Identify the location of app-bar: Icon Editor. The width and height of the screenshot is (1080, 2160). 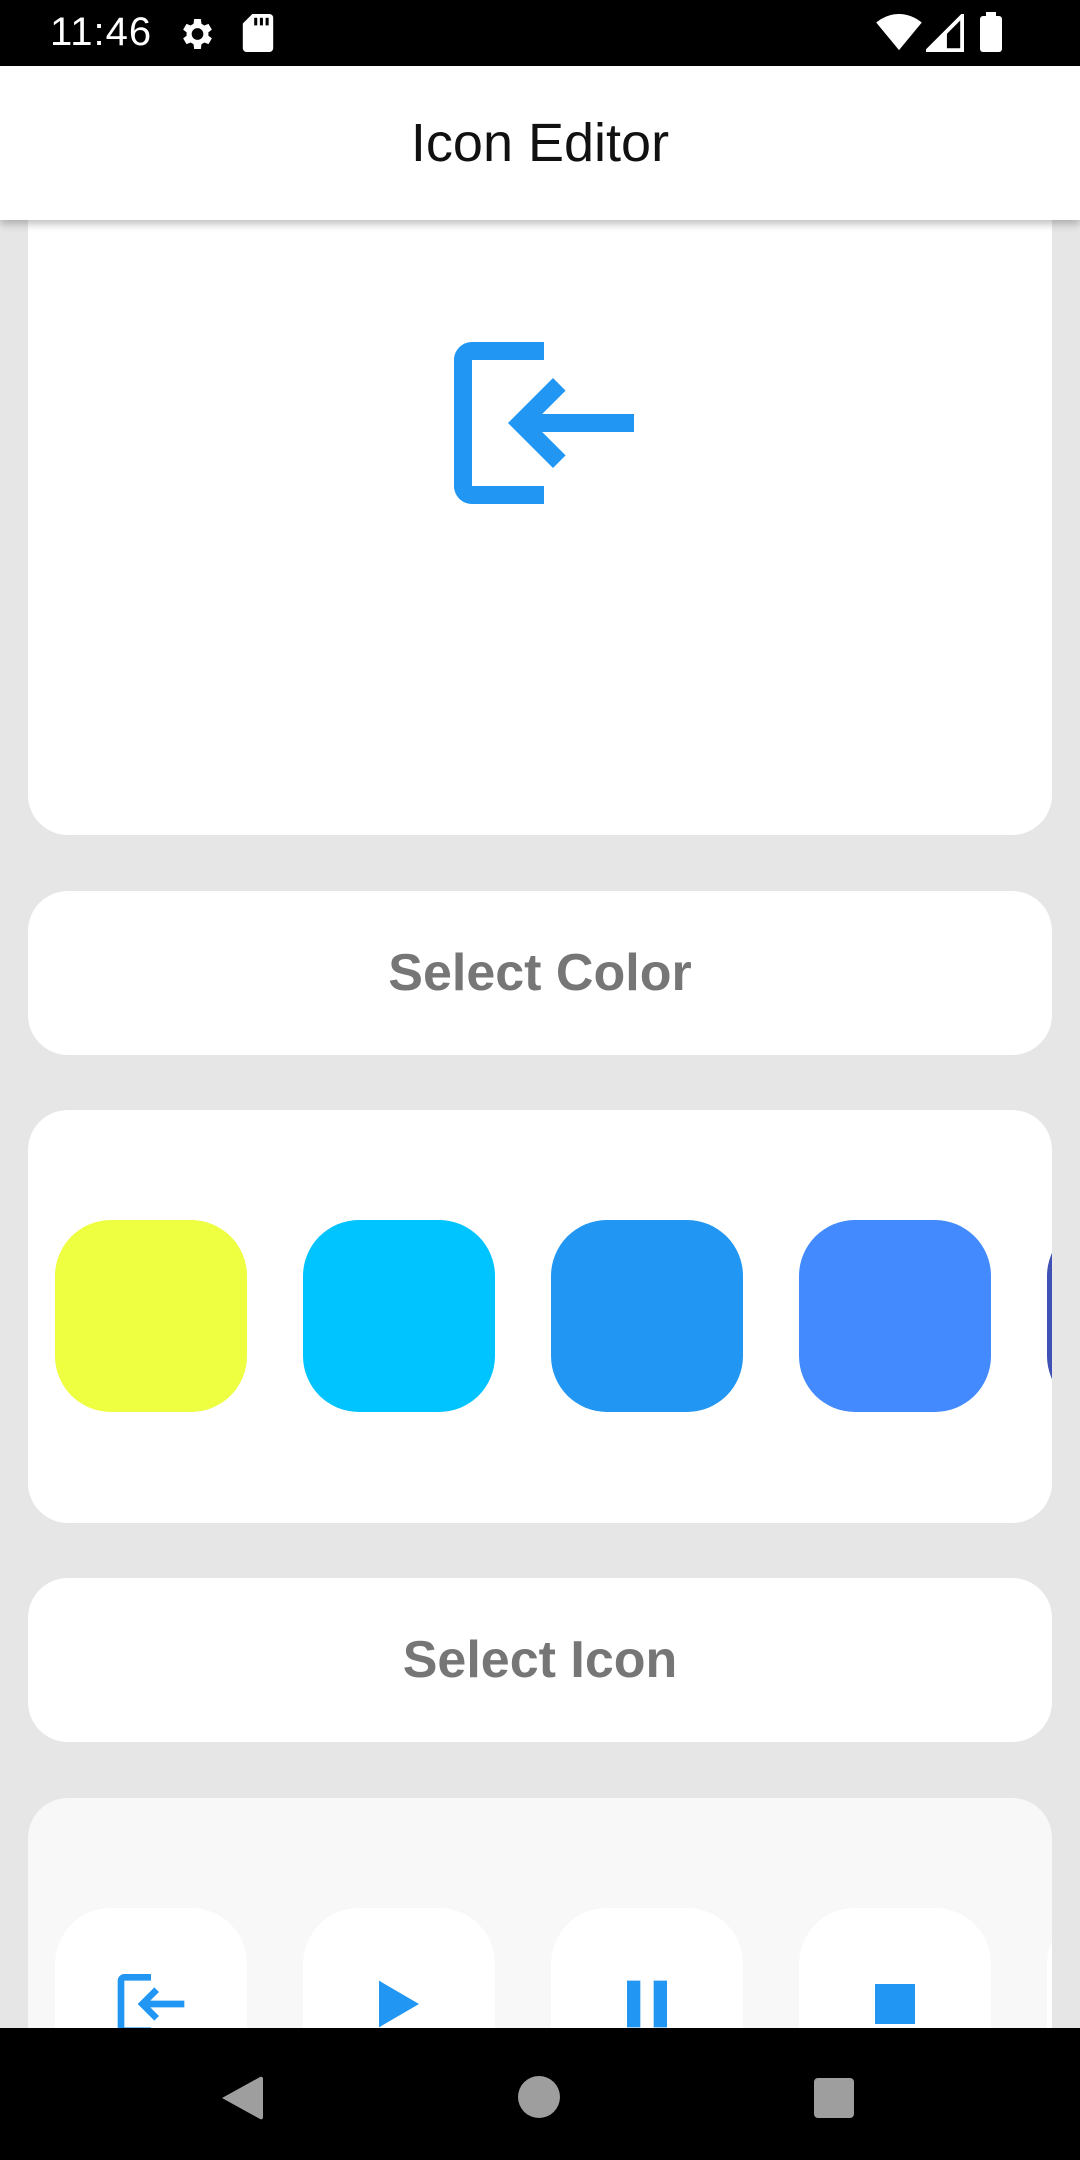
(540, 143).